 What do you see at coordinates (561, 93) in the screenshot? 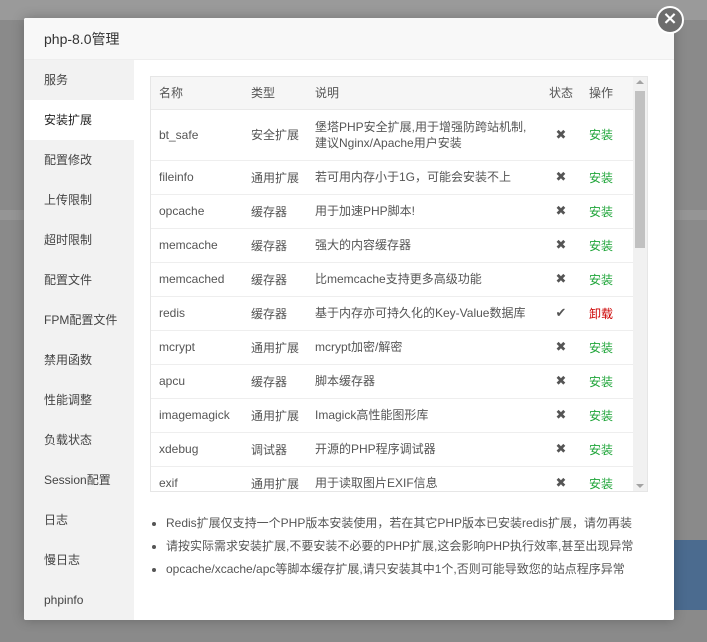
I see `column-header-status: 状态` at bounding box center [561, 93].